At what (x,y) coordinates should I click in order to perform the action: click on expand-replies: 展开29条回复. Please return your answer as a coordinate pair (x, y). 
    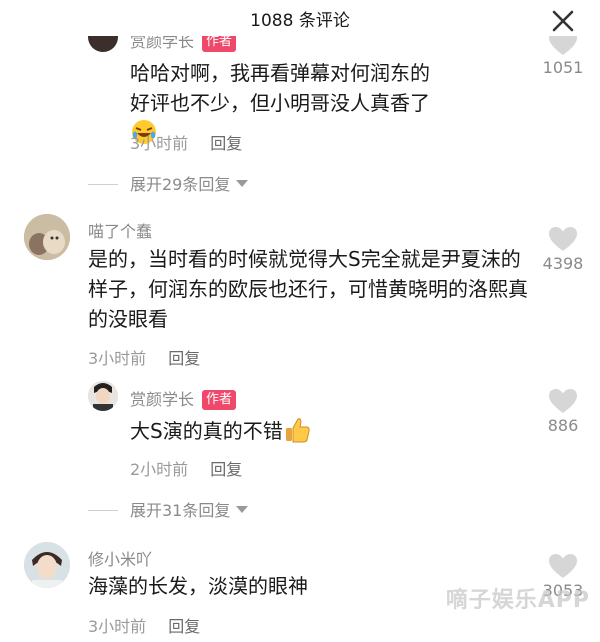
    Looking at the image, I should click on (168, 183).